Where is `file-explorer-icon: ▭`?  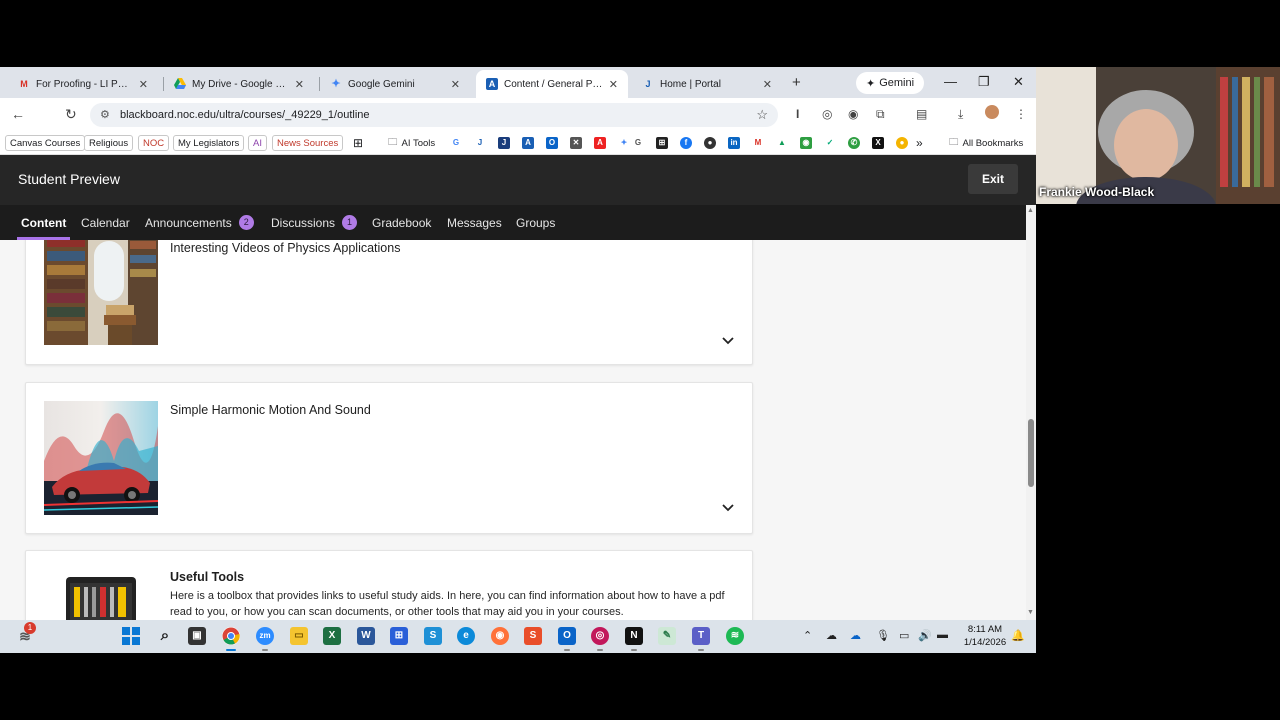
file-explorer-icon: ▭ is located at coordinates (299, 636).